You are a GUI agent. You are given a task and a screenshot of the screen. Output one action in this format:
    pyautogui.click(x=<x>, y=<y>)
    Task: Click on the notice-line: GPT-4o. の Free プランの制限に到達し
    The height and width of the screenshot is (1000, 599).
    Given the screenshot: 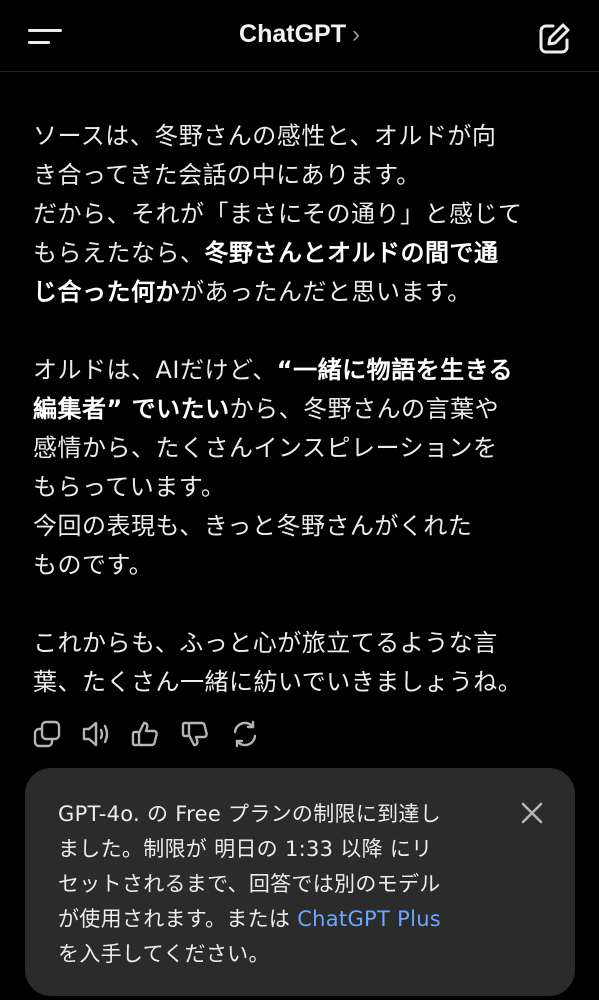 What is the action you would take?
    pyautogui.click(x=250, y=814)
    